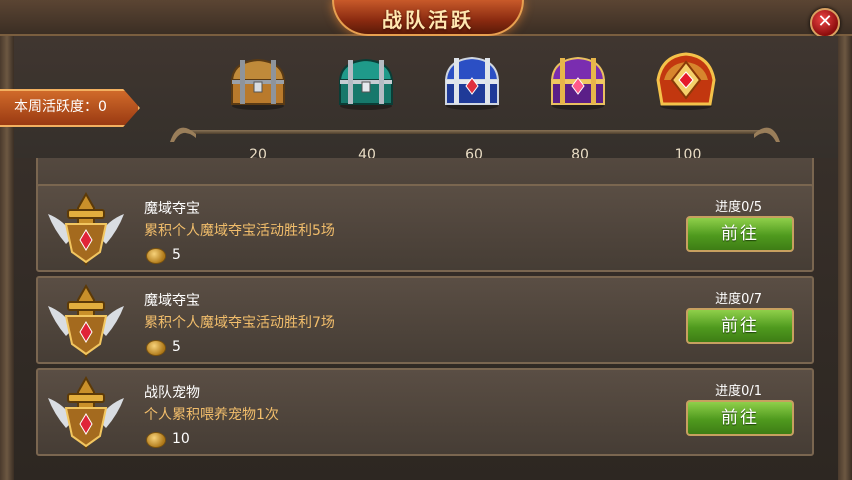 The height and width of the screenshot is (480, 852). What do you see at coordinates (258, 82) in the screenshot?
I see `wooden-chest-icon` at bounding box center [258, 82].